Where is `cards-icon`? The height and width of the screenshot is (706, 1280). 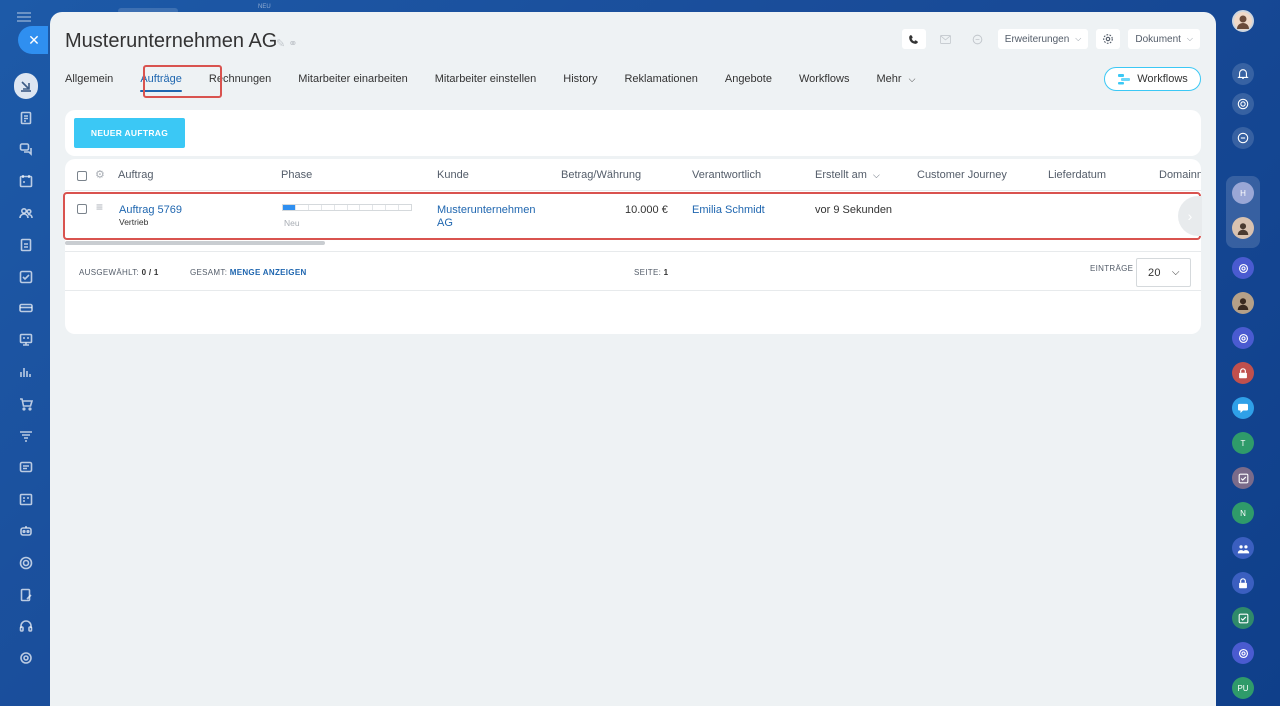 cards-icon is located at coordinates (26, 309).